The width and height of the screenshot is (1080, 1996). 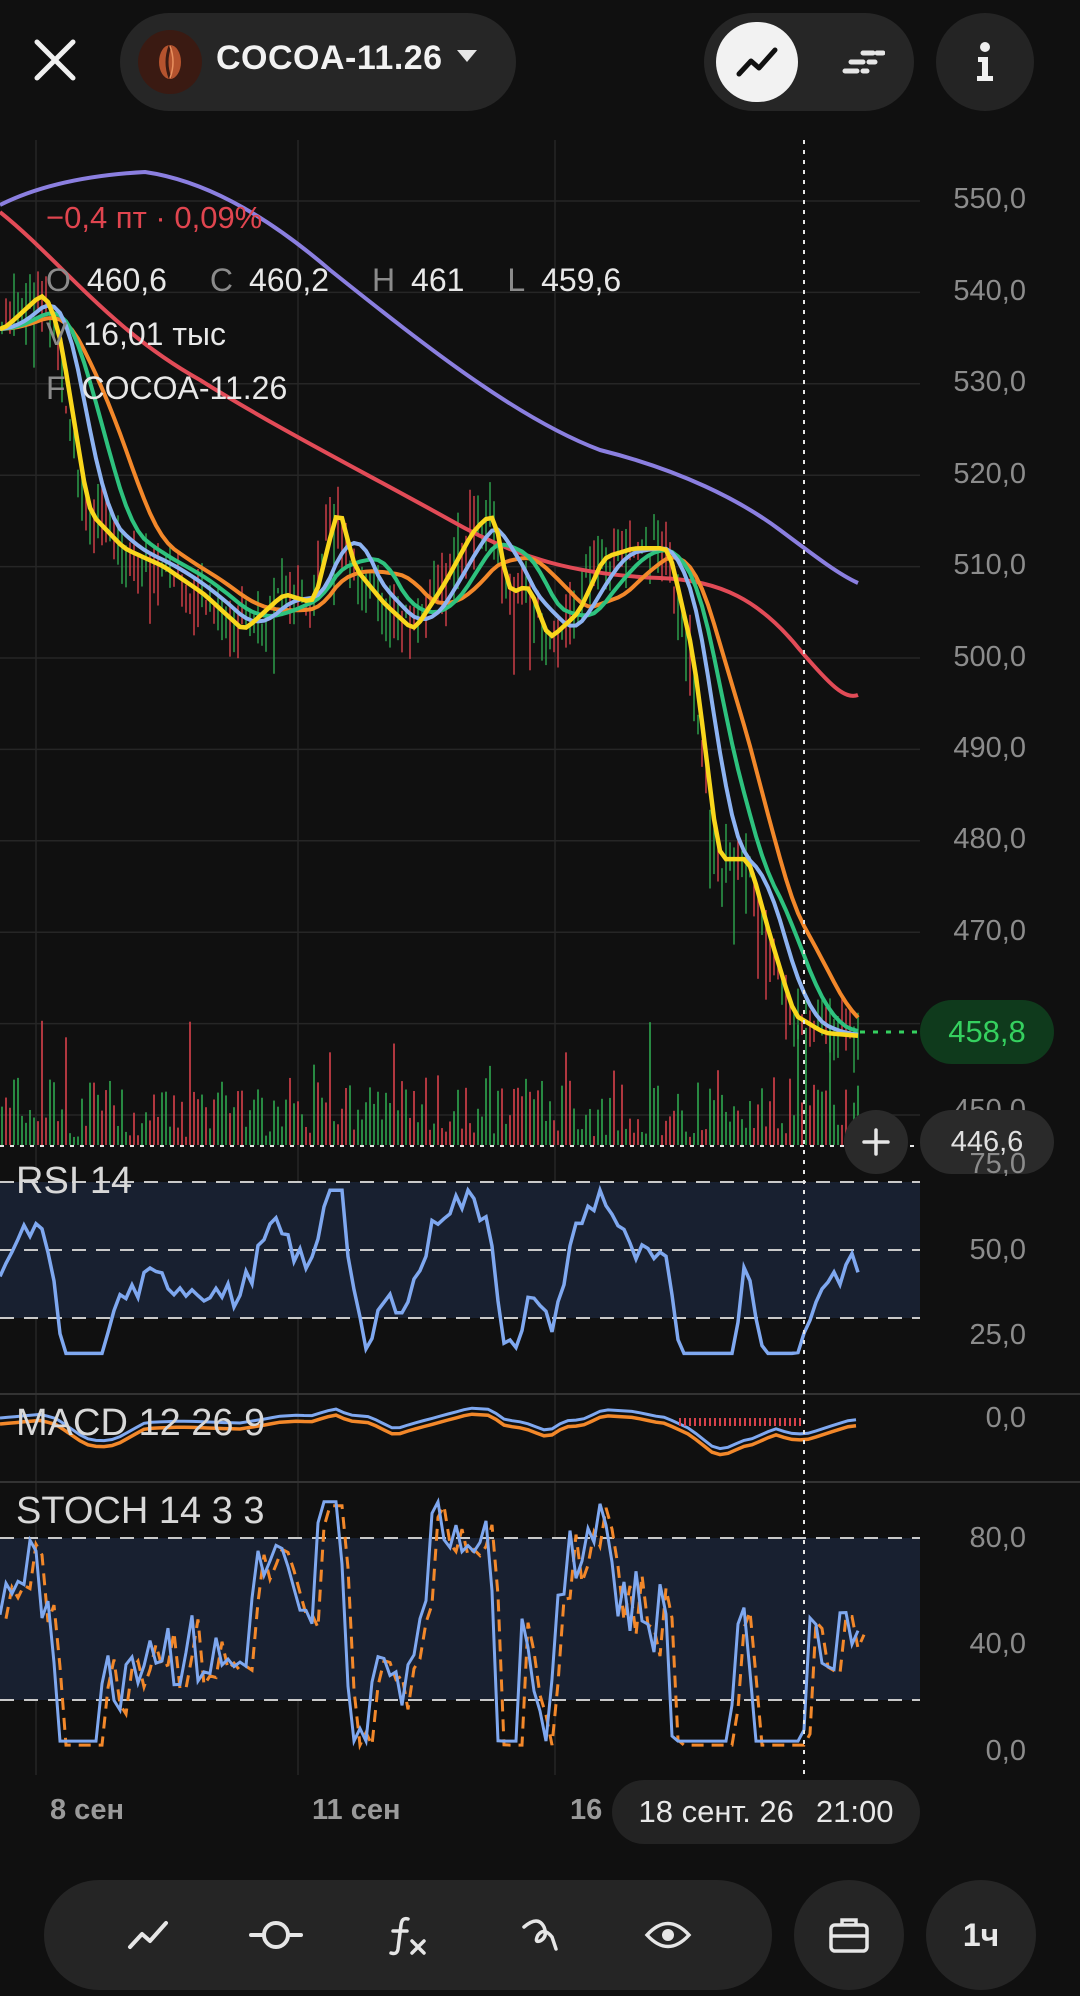 I want to click on high-value: 461, so click(x=438, y=280).